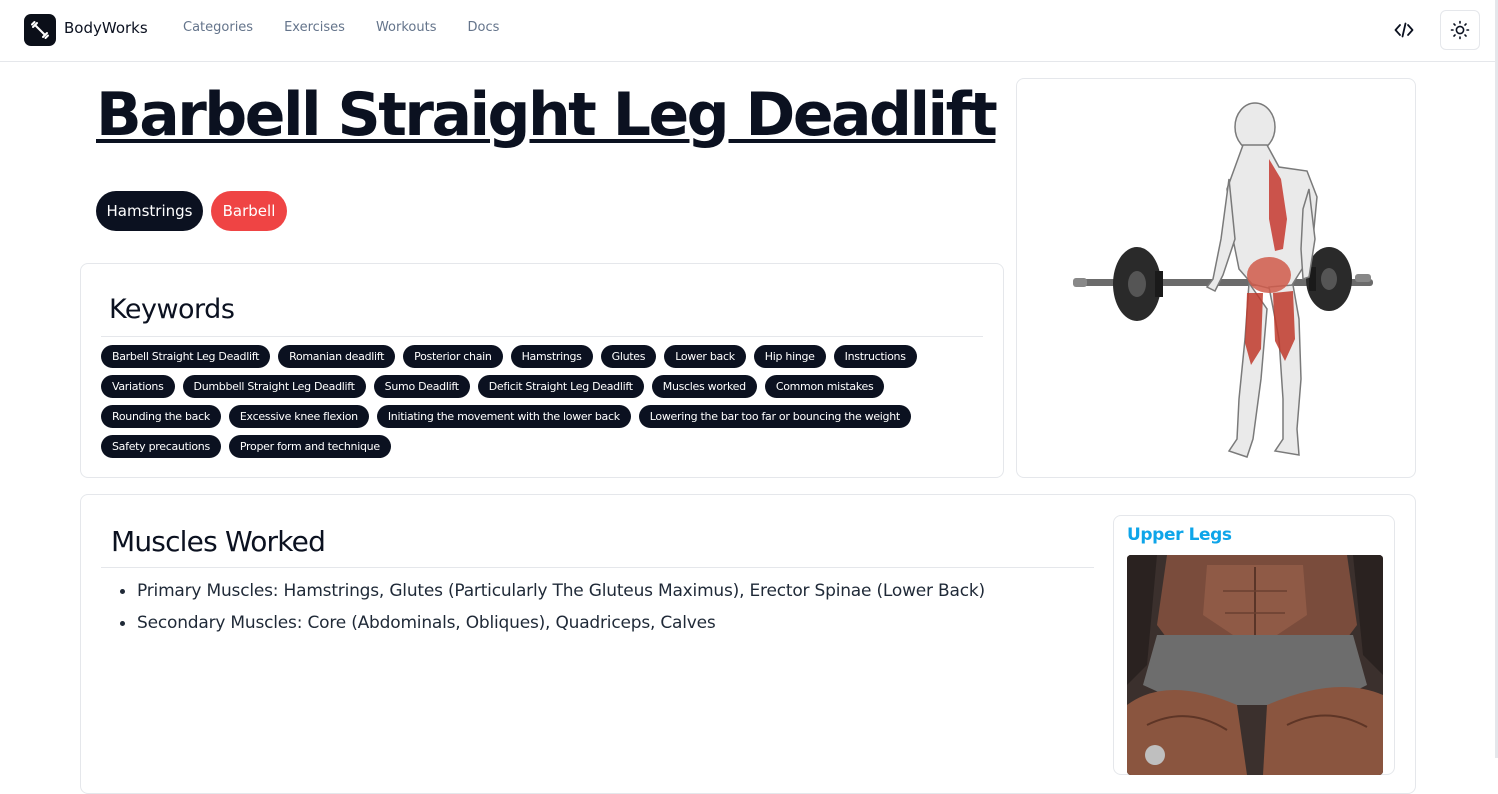 This screenshot has width=1498, height=794. I want to click on nav-docs: Docs, so click(483, 27).